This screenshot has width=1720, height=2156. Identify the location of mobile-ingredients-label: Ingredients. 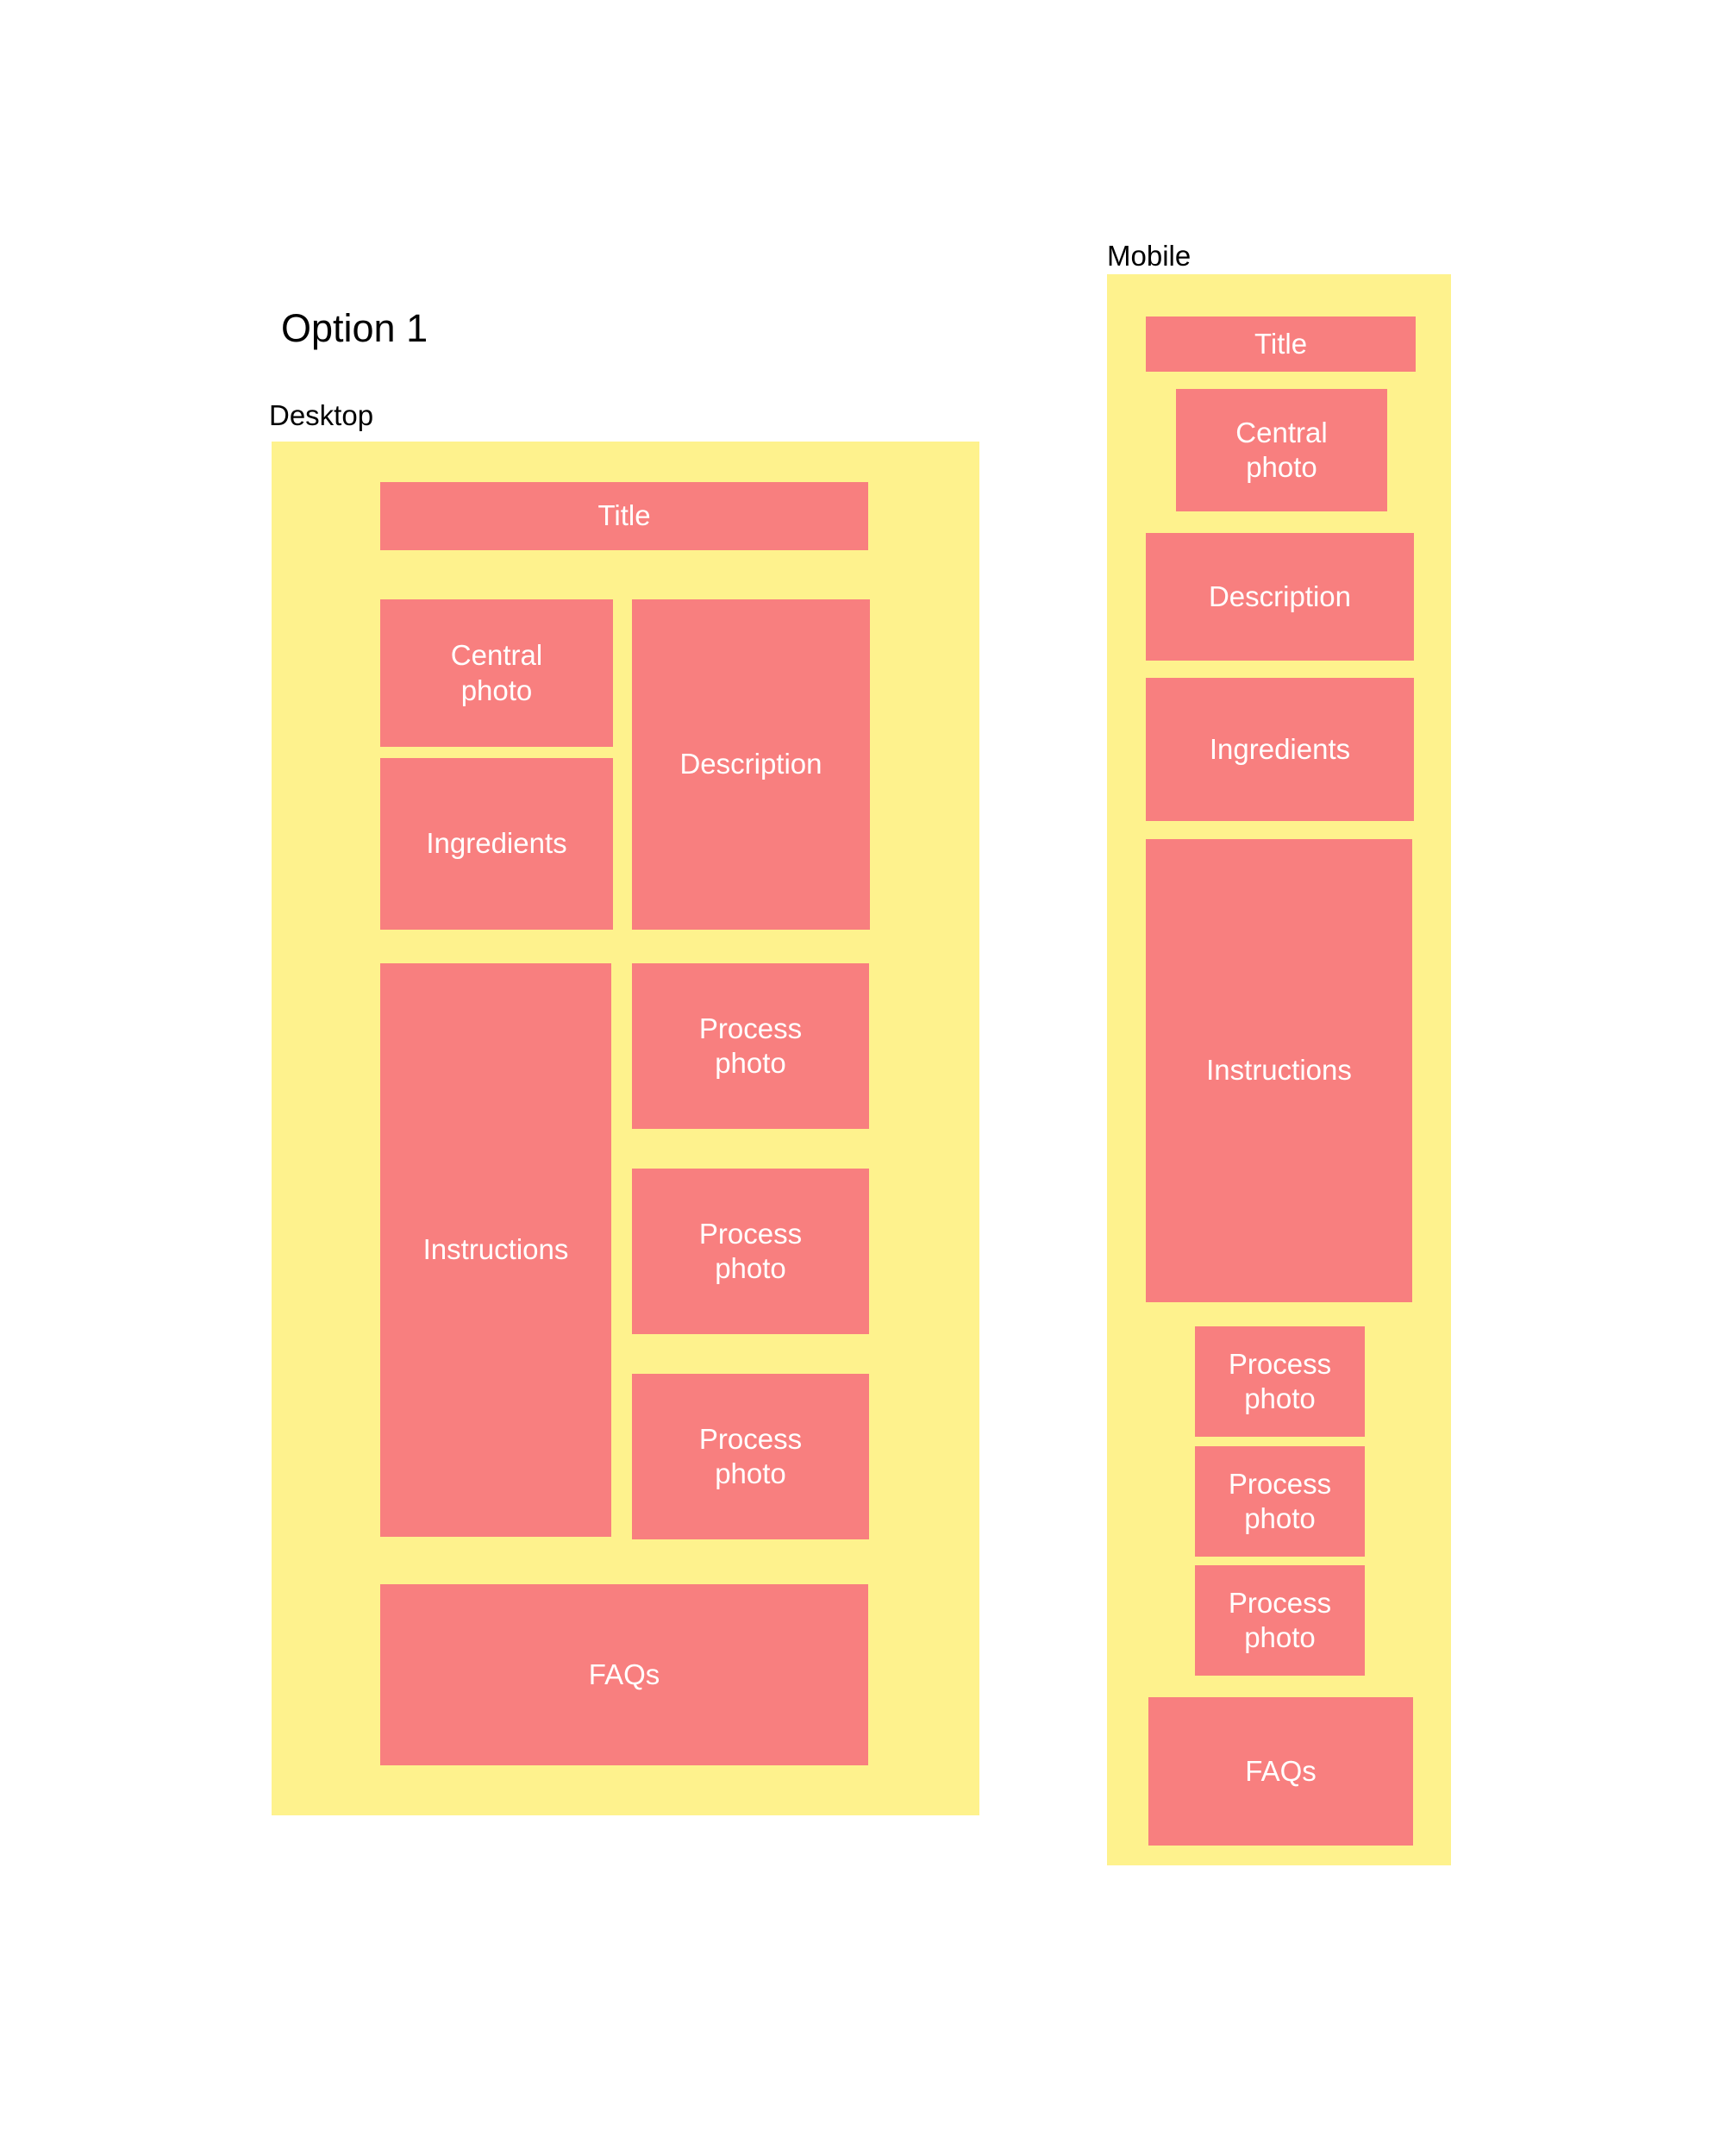
(1280, 748).